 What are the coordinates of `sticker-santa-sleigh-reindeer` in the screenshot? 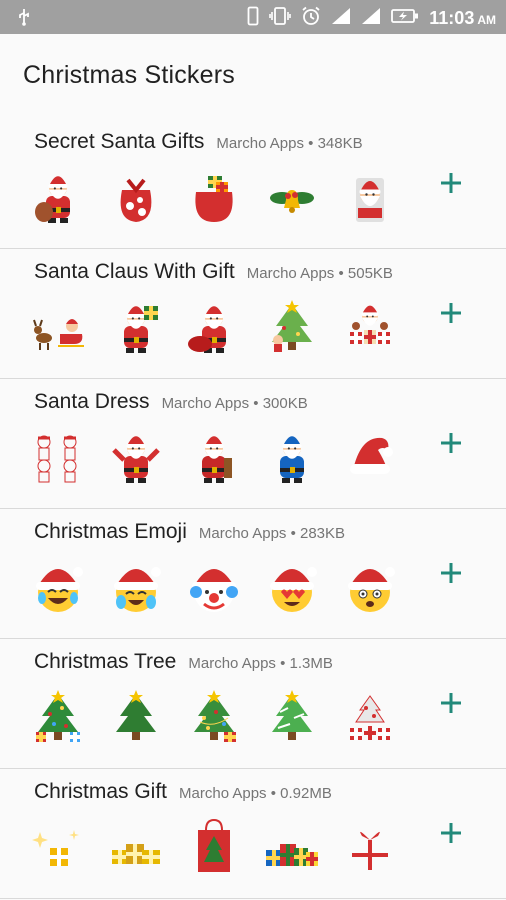 It's located at (58, 334).